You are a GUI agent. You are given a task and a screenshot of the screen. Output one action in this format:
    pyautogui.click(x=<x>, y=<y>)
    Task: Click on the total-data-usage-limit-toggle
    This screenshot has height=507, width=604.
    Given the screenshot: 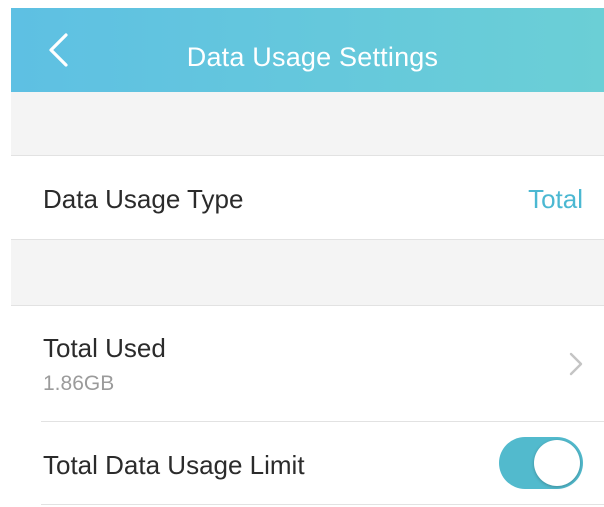 What is the action you would take?
    pyautogui.click(x=541, y=463)
    